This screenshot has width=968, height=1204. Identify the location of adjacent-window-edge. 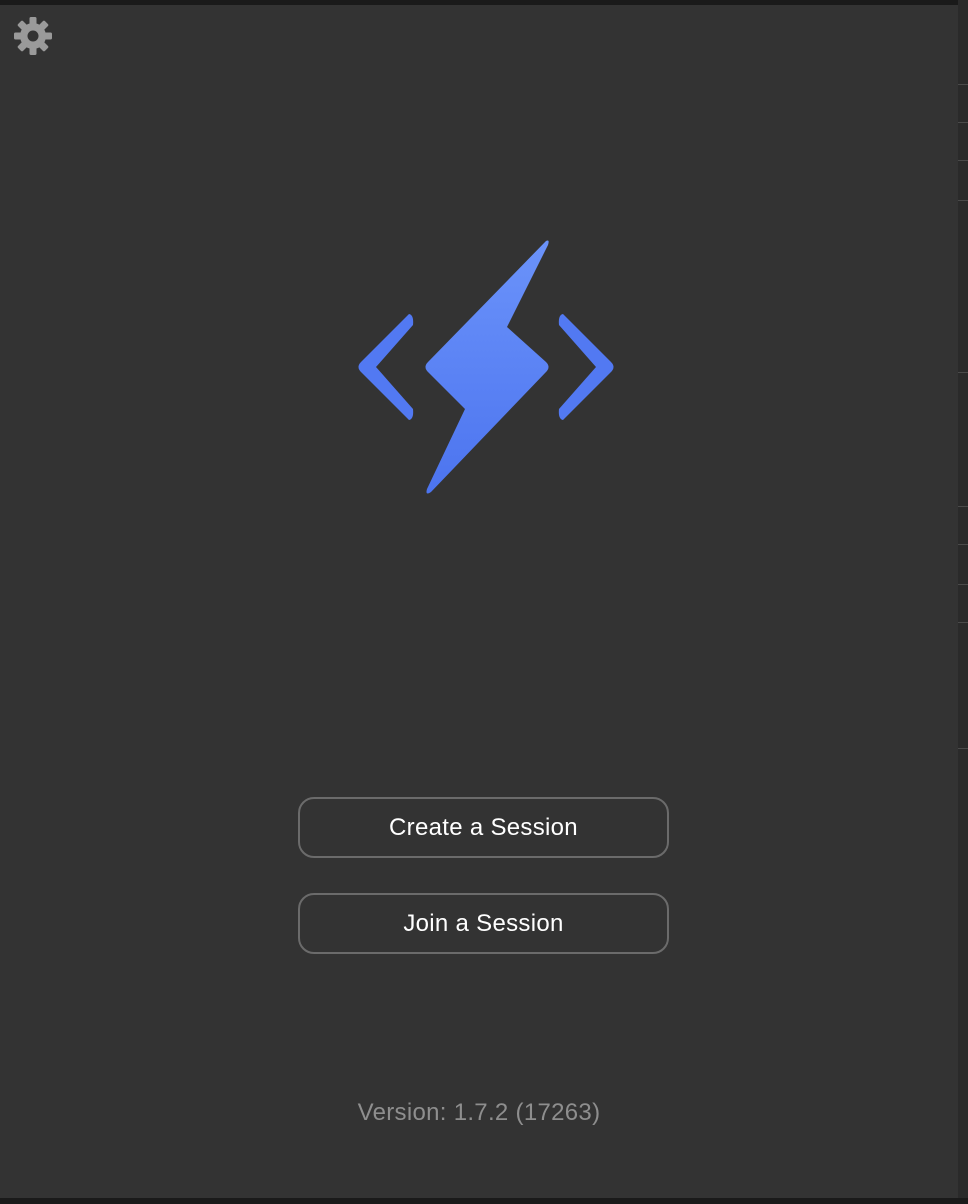
(963, 602).